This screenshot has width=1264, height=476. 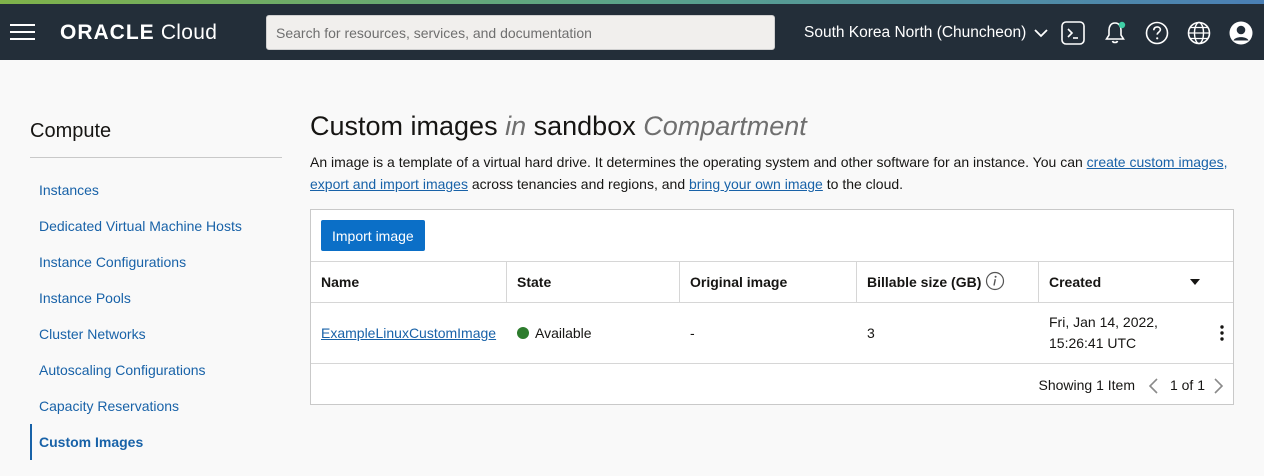 I want to click on import-image-button: Import image, so click(x=373, y=235).